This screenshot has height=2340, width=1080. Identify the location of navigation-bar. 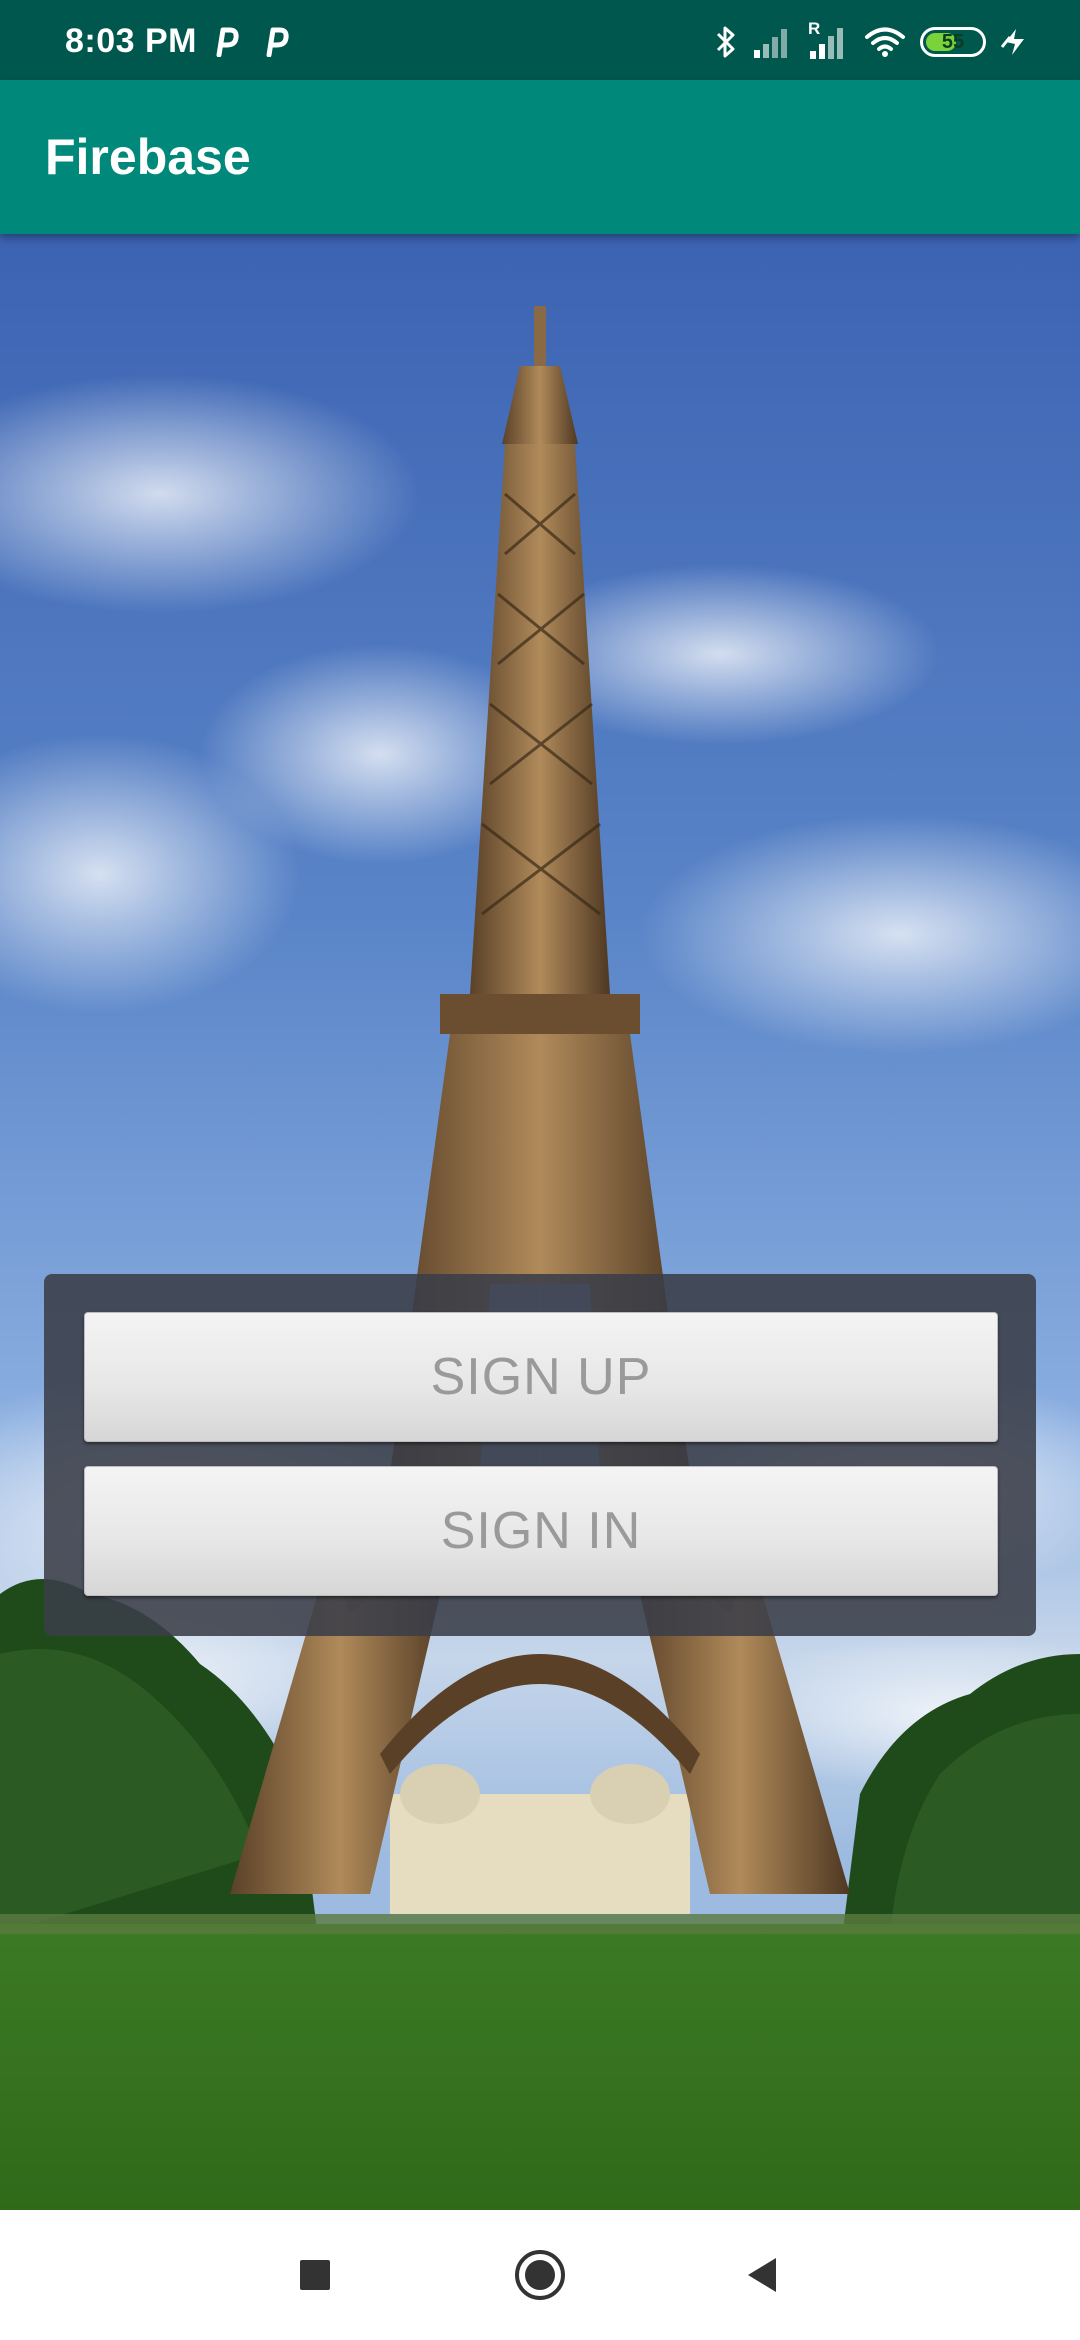
(540, 2275).